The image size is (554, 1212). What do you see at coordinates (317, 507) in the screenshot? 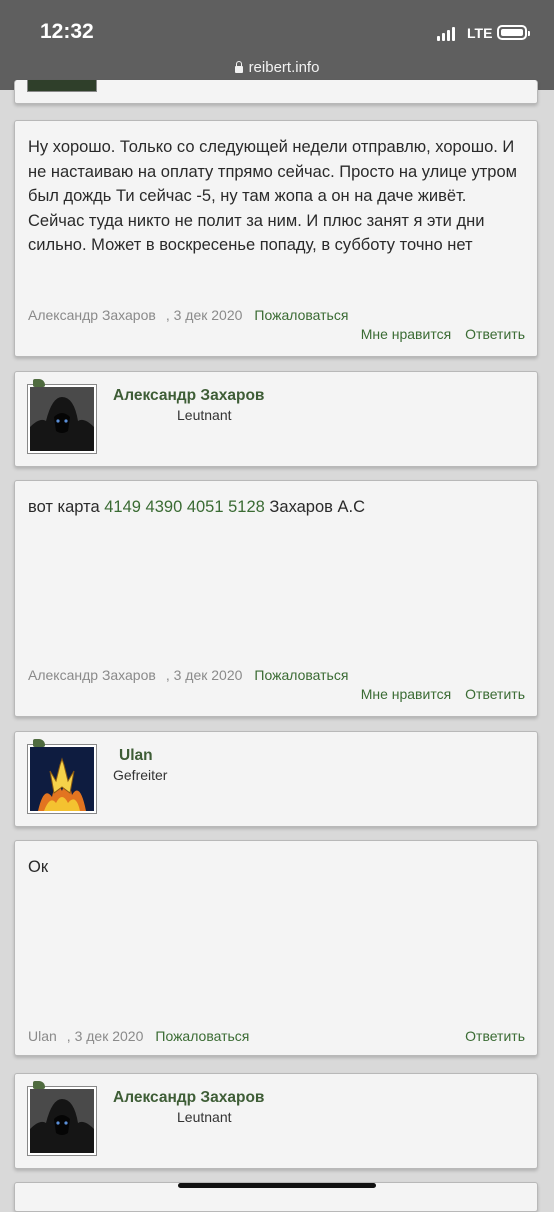
I see `text-suffix: Захаров А.С` at bounding box center [317, 507].